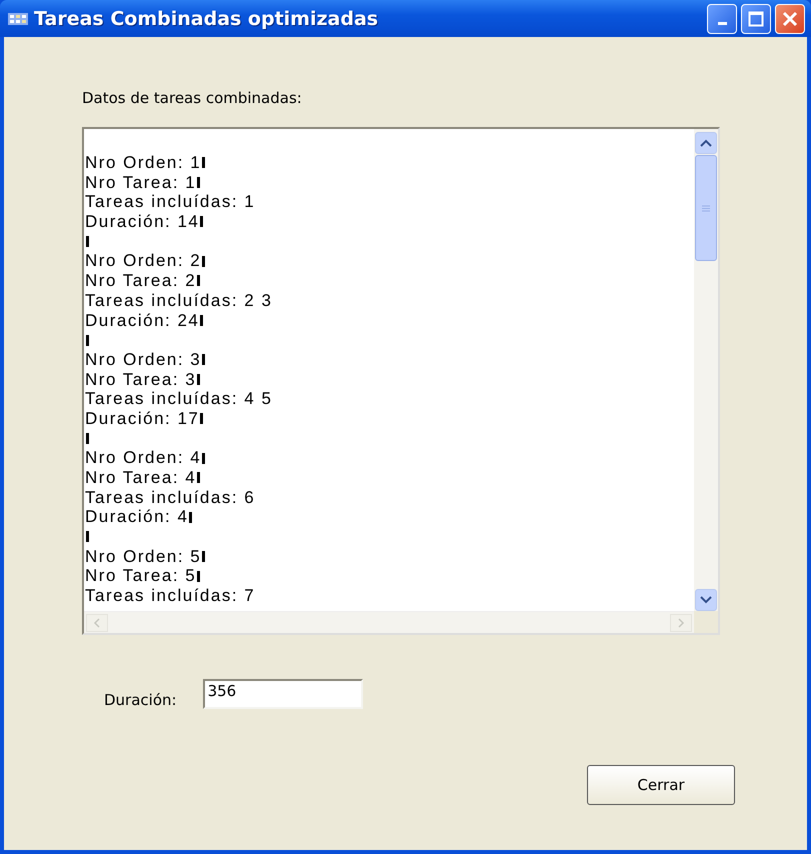 This screenshot has height=854, width=811. I want to click on close-icon, so click(790, 18).